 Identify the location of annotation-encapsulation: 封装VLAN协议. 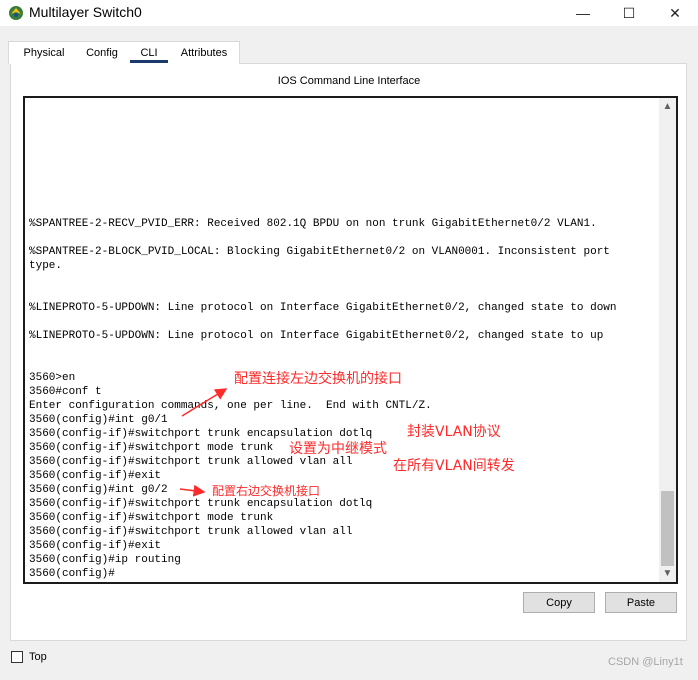
(454, 432).